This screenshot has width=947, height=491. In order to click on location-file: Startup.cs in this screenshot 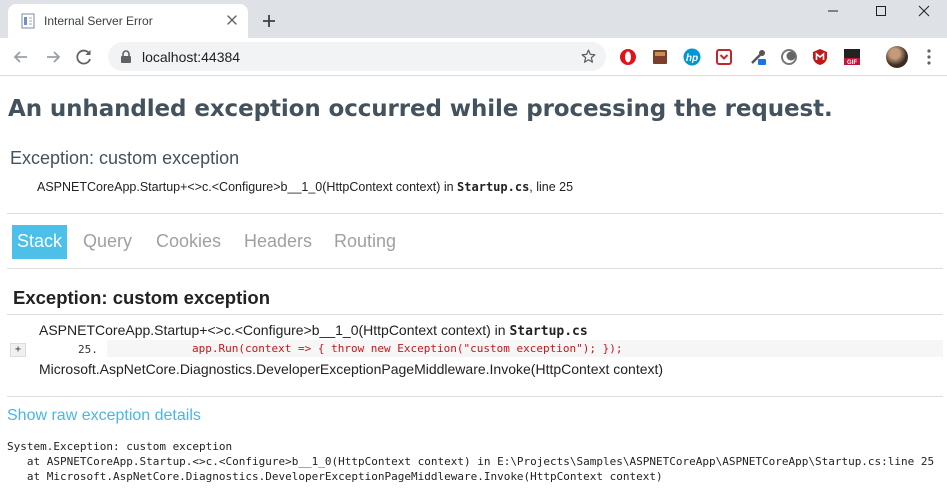, I will do `click(493, 187)`.